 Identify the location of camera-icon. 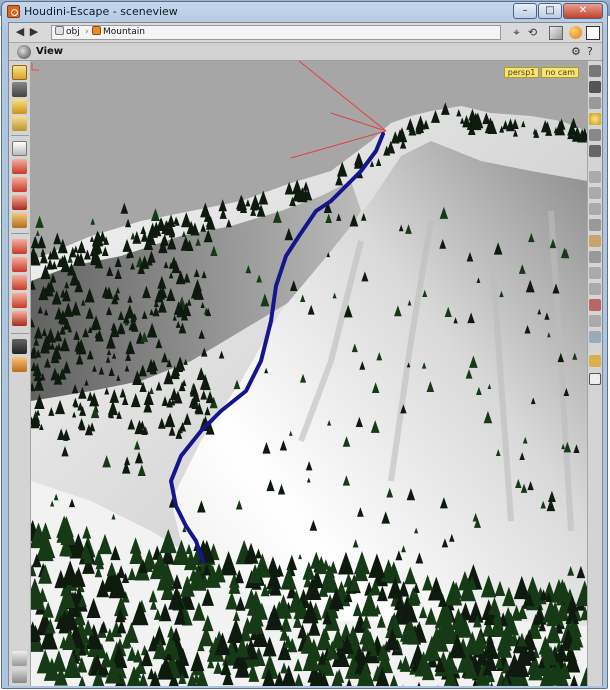
(595, 87).